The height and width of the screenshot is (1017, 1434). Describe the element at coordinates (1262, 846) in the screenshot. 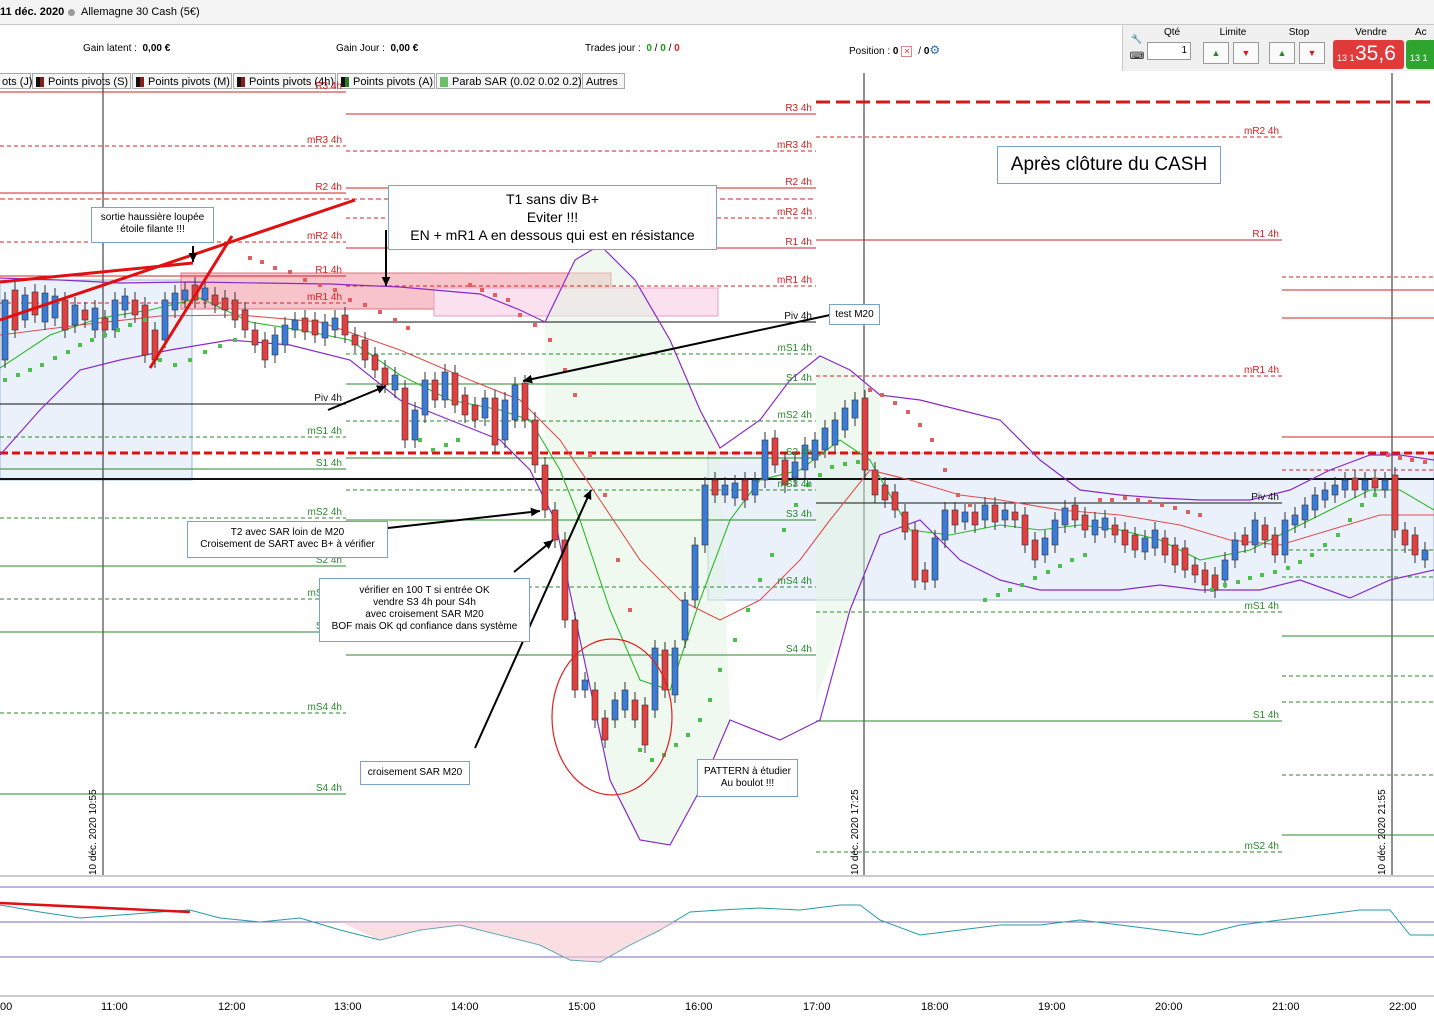

I see `pivot-label: mS2 4h` at that location.